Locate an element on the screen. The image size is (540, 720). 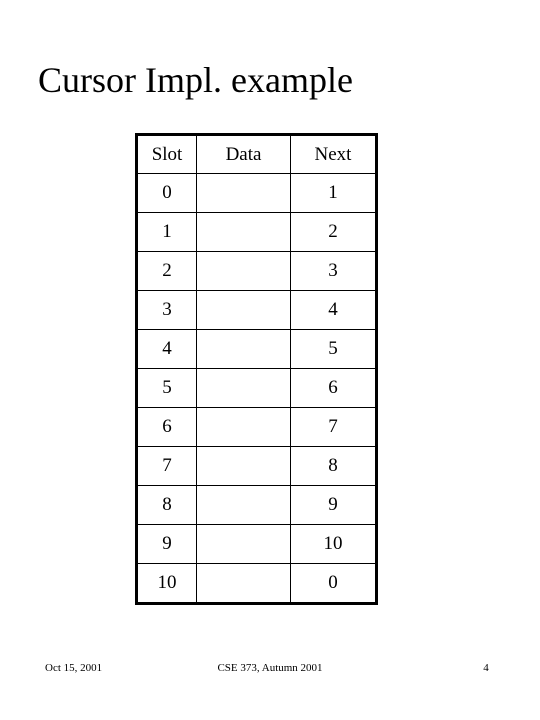
table-row: 7 8 is located at coordinates (256, 466).